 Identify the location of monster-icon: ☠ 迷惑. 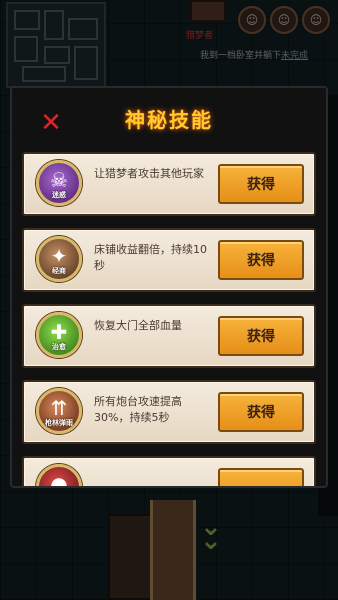
(59, 183).